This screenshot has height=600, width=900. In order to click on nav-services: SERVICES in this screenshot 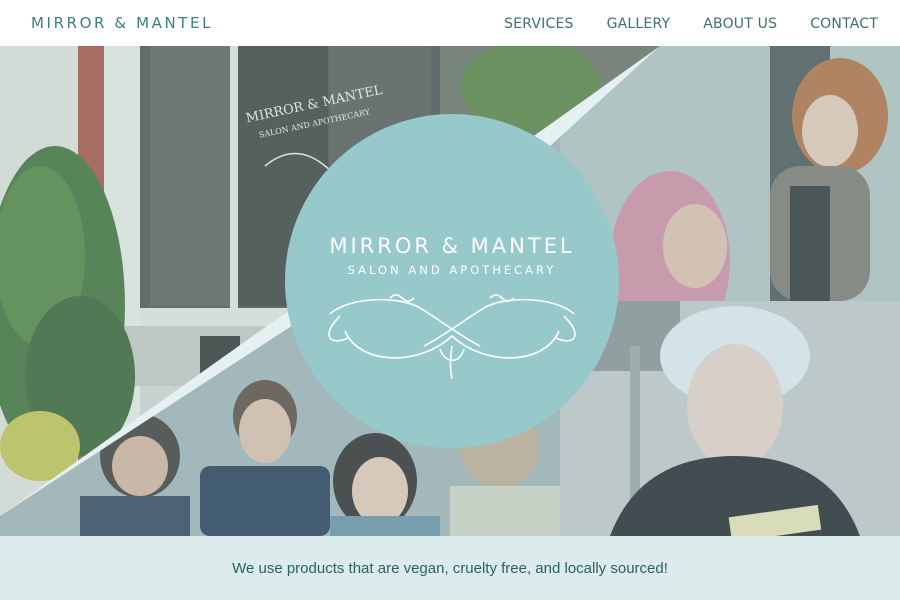, I will do `click(539, 24)`.